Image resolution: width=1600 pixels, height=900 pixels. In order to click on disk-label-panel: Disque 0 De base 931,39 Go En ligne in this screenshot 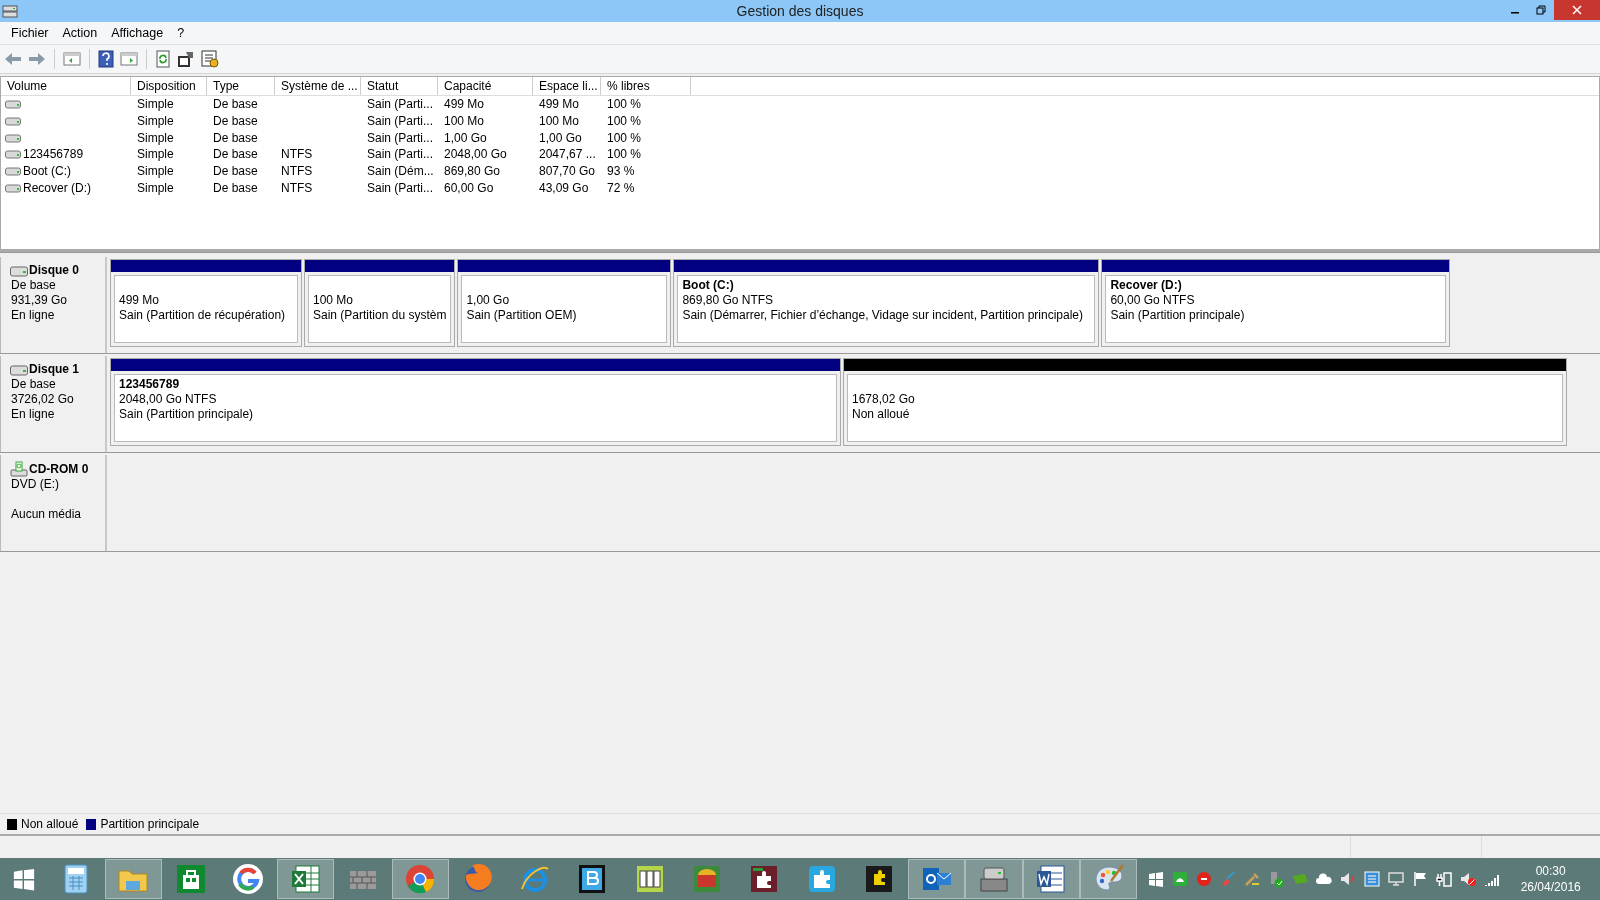, I will do `click(53, 305)`.